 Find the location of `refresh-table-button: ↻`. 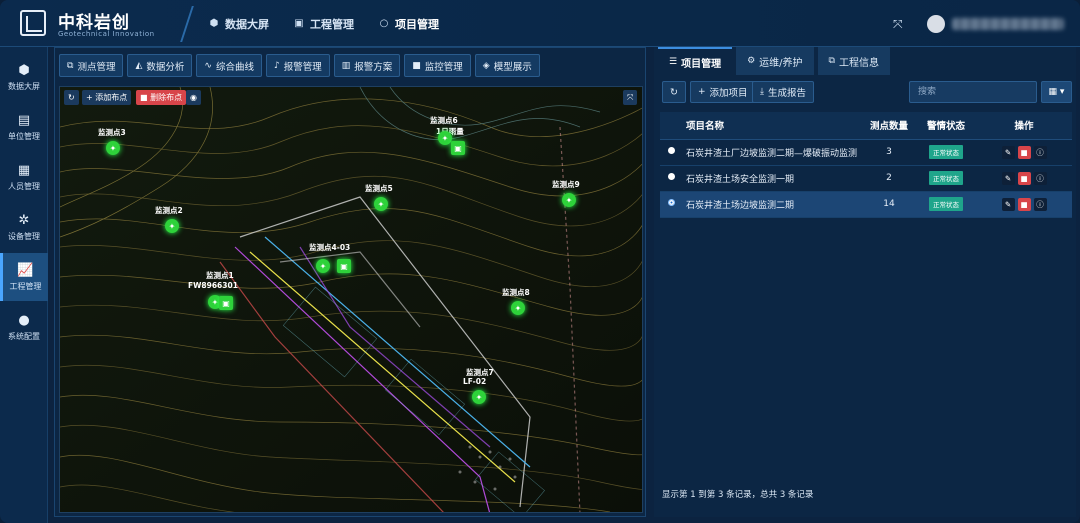

refresh-table-button: ↻ is located at coordinates (674, 92).